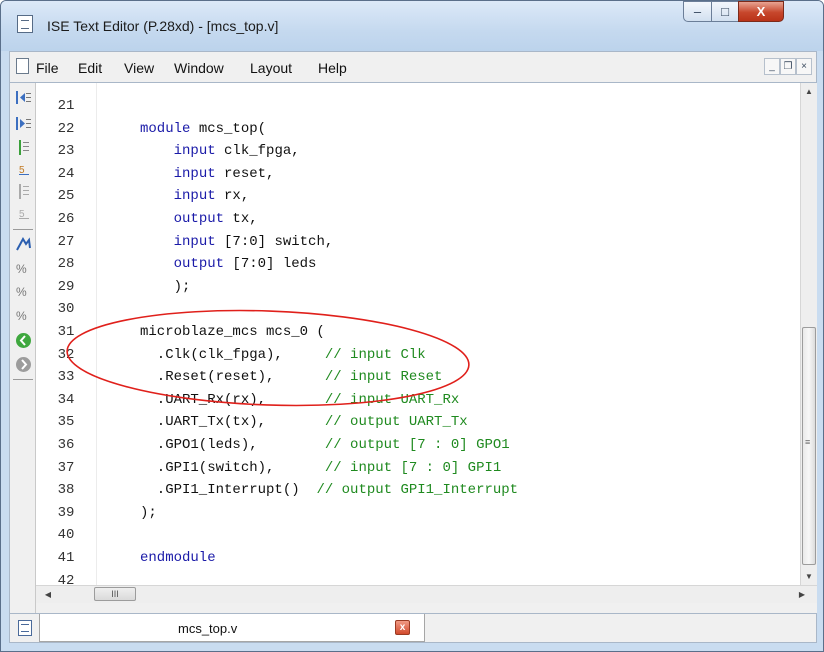 The height and width of the screenshot is (652, 824). What do you see at coordinates (47, 68) in the screenshot?
I see `menu-file: File` at bounding box center [47, 68].